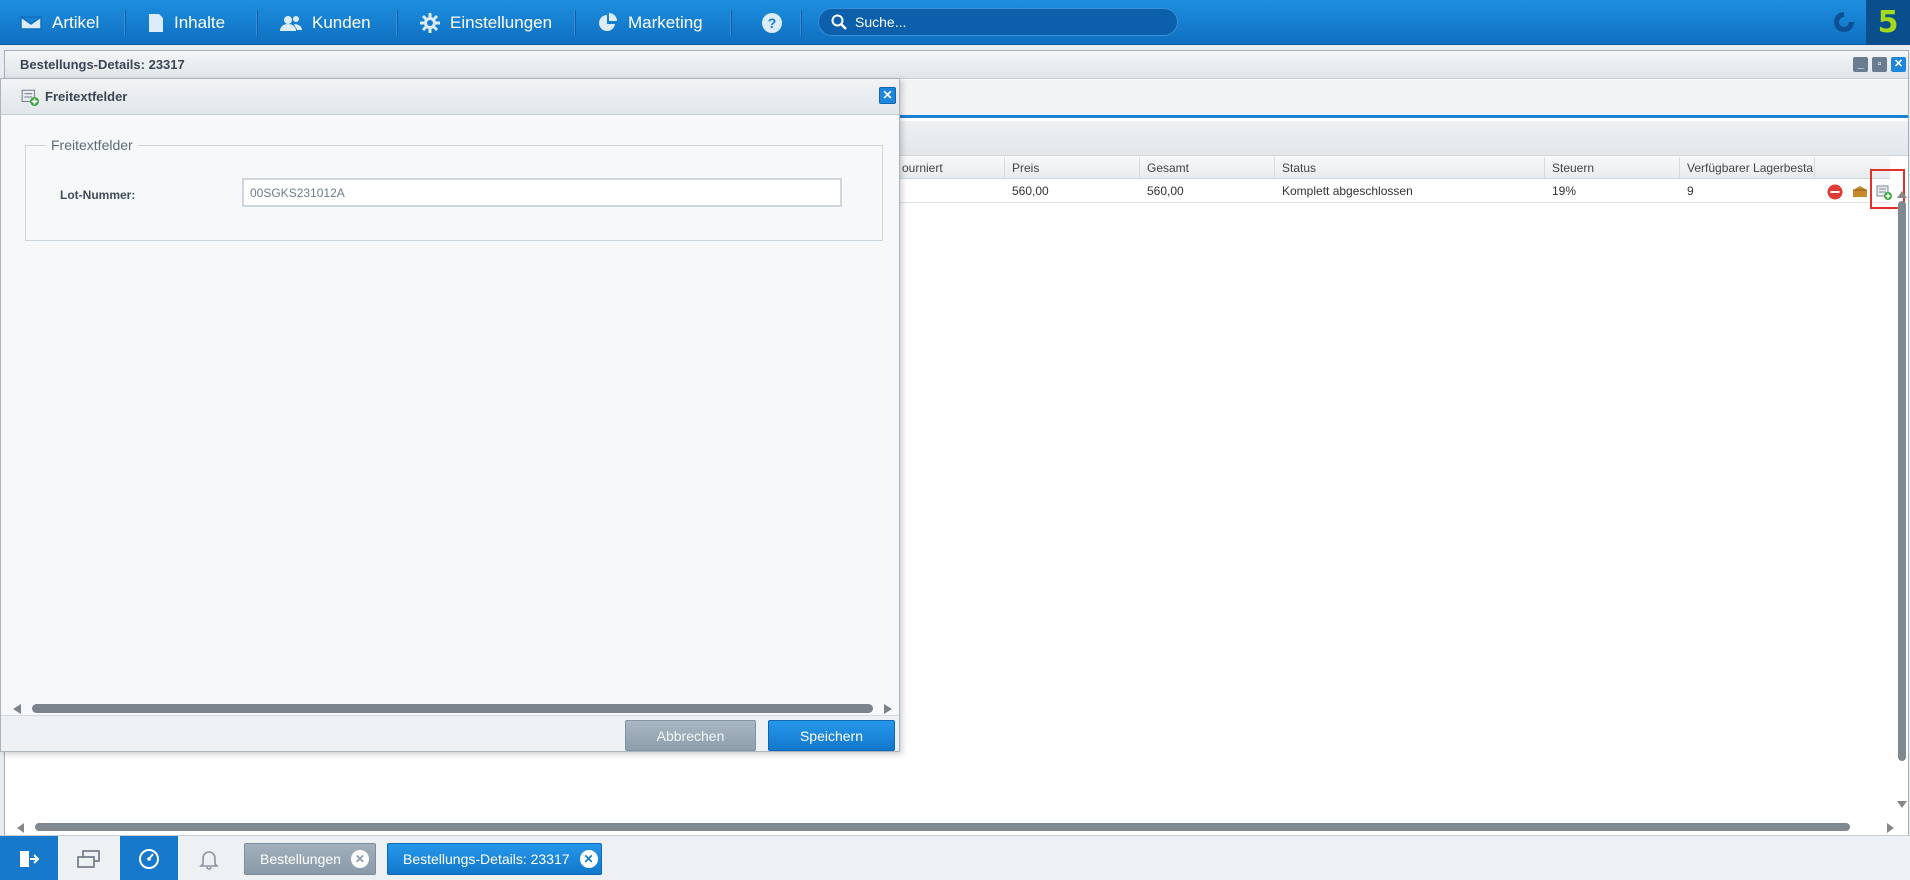  Describe the element at coordinates (1902, 804) in the screenshot. I see `scroll-down-arrow` at that location.